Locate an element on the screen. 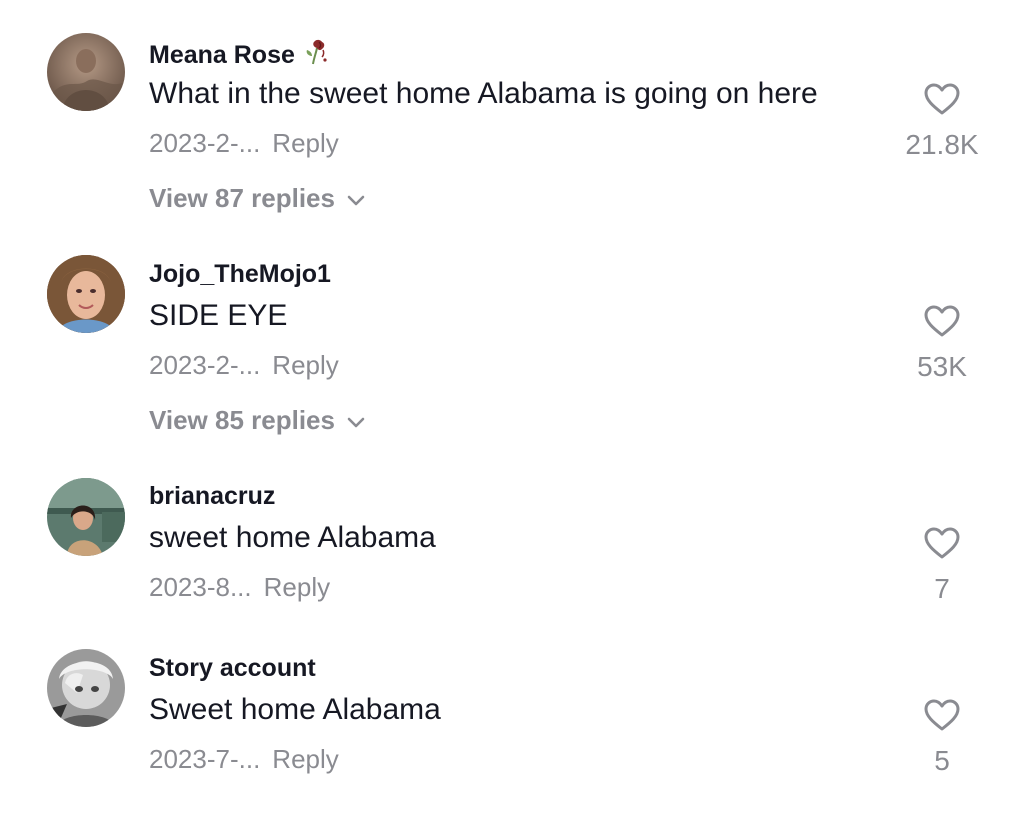 The width and height of the screenshot is (1024, 819). username: brianacruz is located at coordinates (212, 496).